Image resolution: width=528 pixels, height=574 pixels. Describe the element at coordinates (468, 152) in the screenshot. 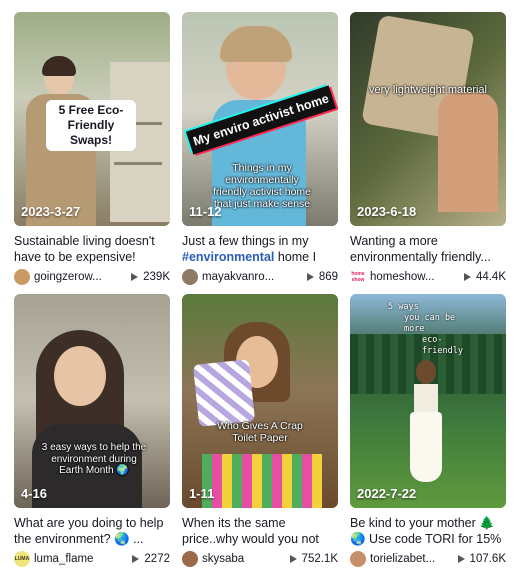

I see `hand-graphic` at that location.